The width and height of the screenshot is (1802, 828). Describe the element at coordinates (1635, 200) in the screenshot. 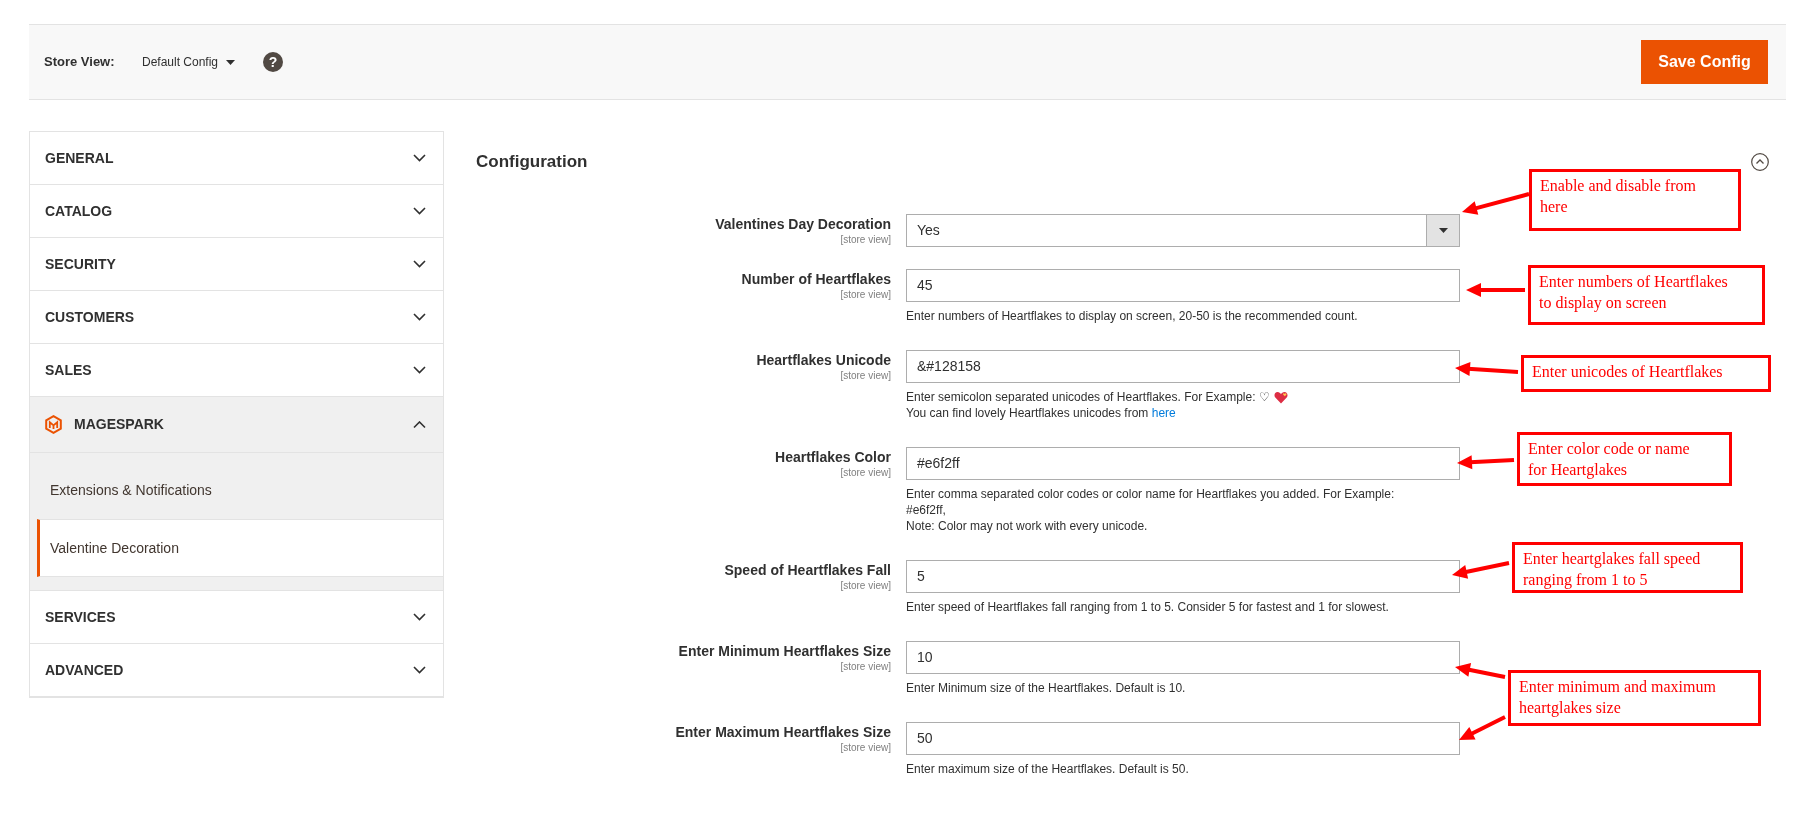

I see `annotation-callout: Enable and disable from here` at that location.